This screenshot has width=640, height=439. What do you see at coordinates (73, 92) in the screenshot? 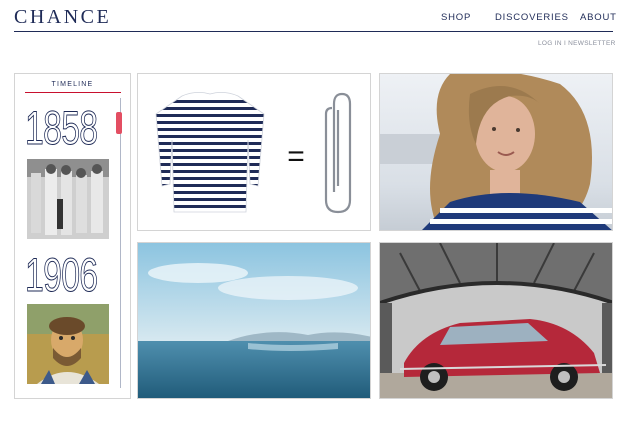
I see `timeline-divider` at bounding box center [73, 92].